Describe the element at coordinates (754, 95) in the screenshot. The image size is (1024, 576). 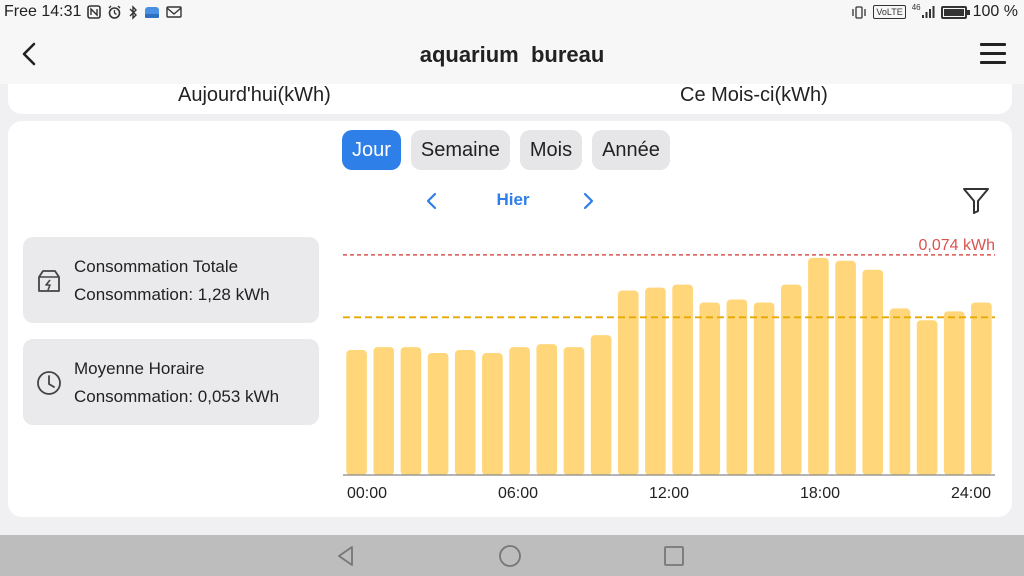
I see `month-label: Ce Mois-ci(kWh)` at that location.